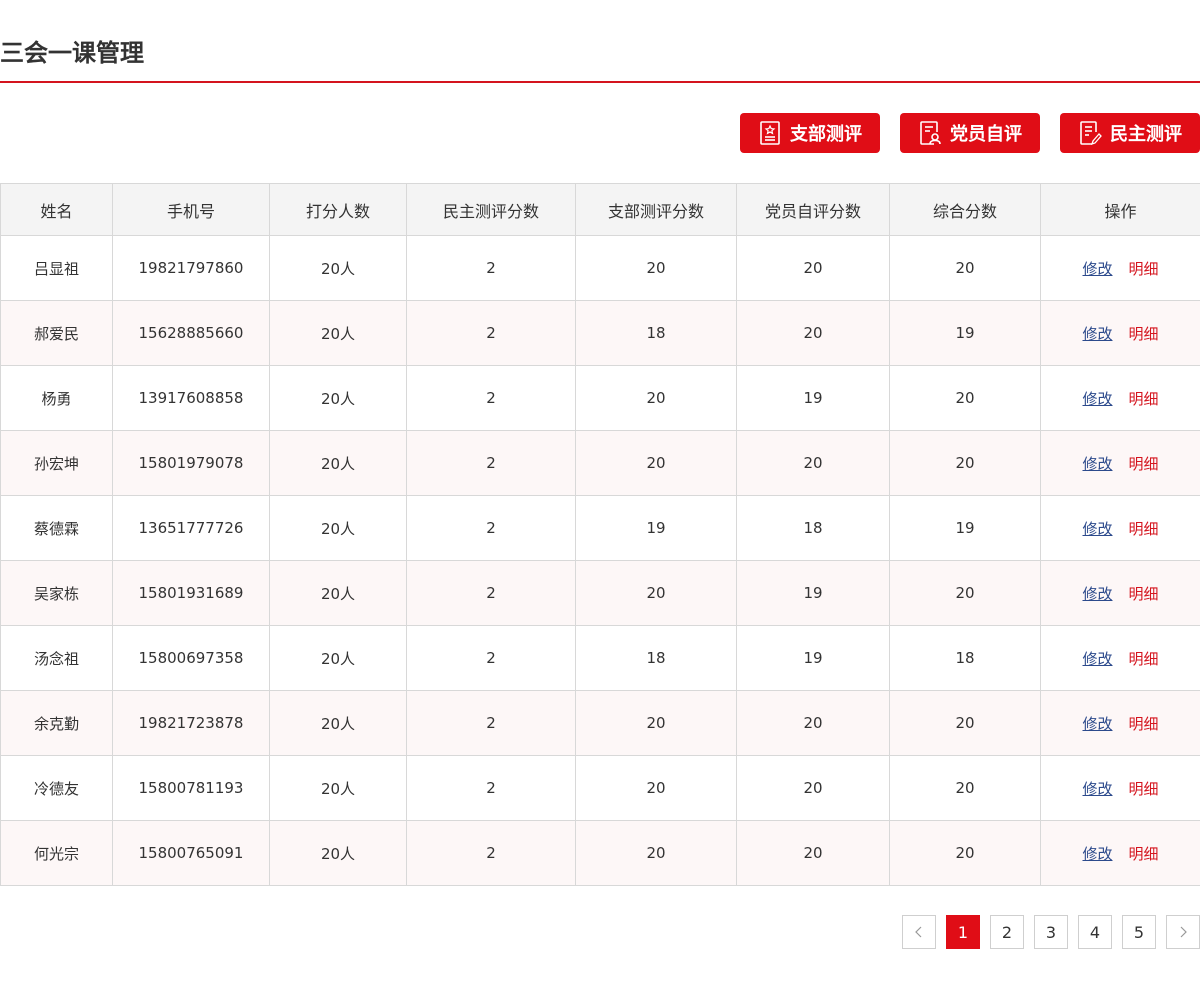 The height and width of the screenshot is (1002, 1200). What do you see at coordinates (970, 133) in the screenshot?
I see `member-self-evaluation-button: 党员自评` at bounding box center [970, 133].